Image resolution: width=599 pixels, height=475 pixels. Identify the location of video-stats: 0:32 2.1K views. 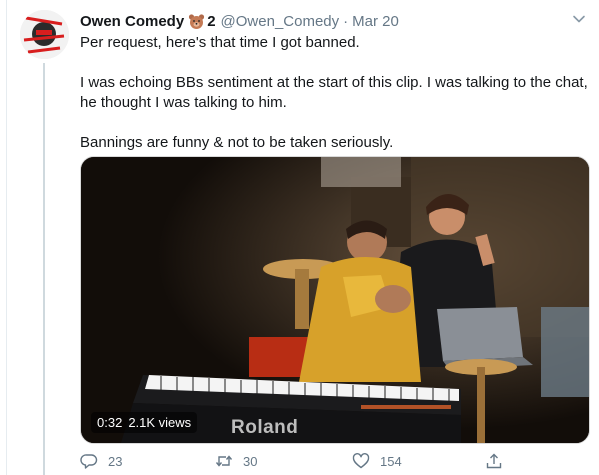
(144, 422).